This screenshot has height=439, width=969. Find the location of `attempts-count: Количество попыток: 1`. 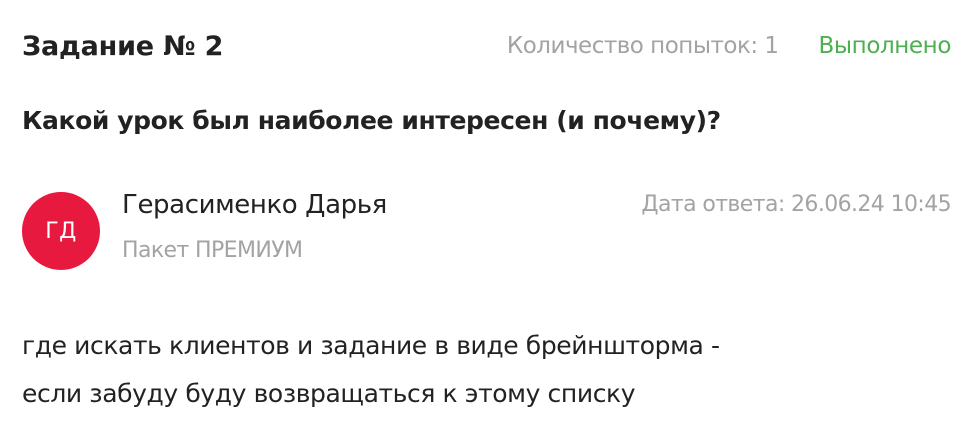

attempts-count: Количество попыток: 1 is located at coordinates (642, 46).